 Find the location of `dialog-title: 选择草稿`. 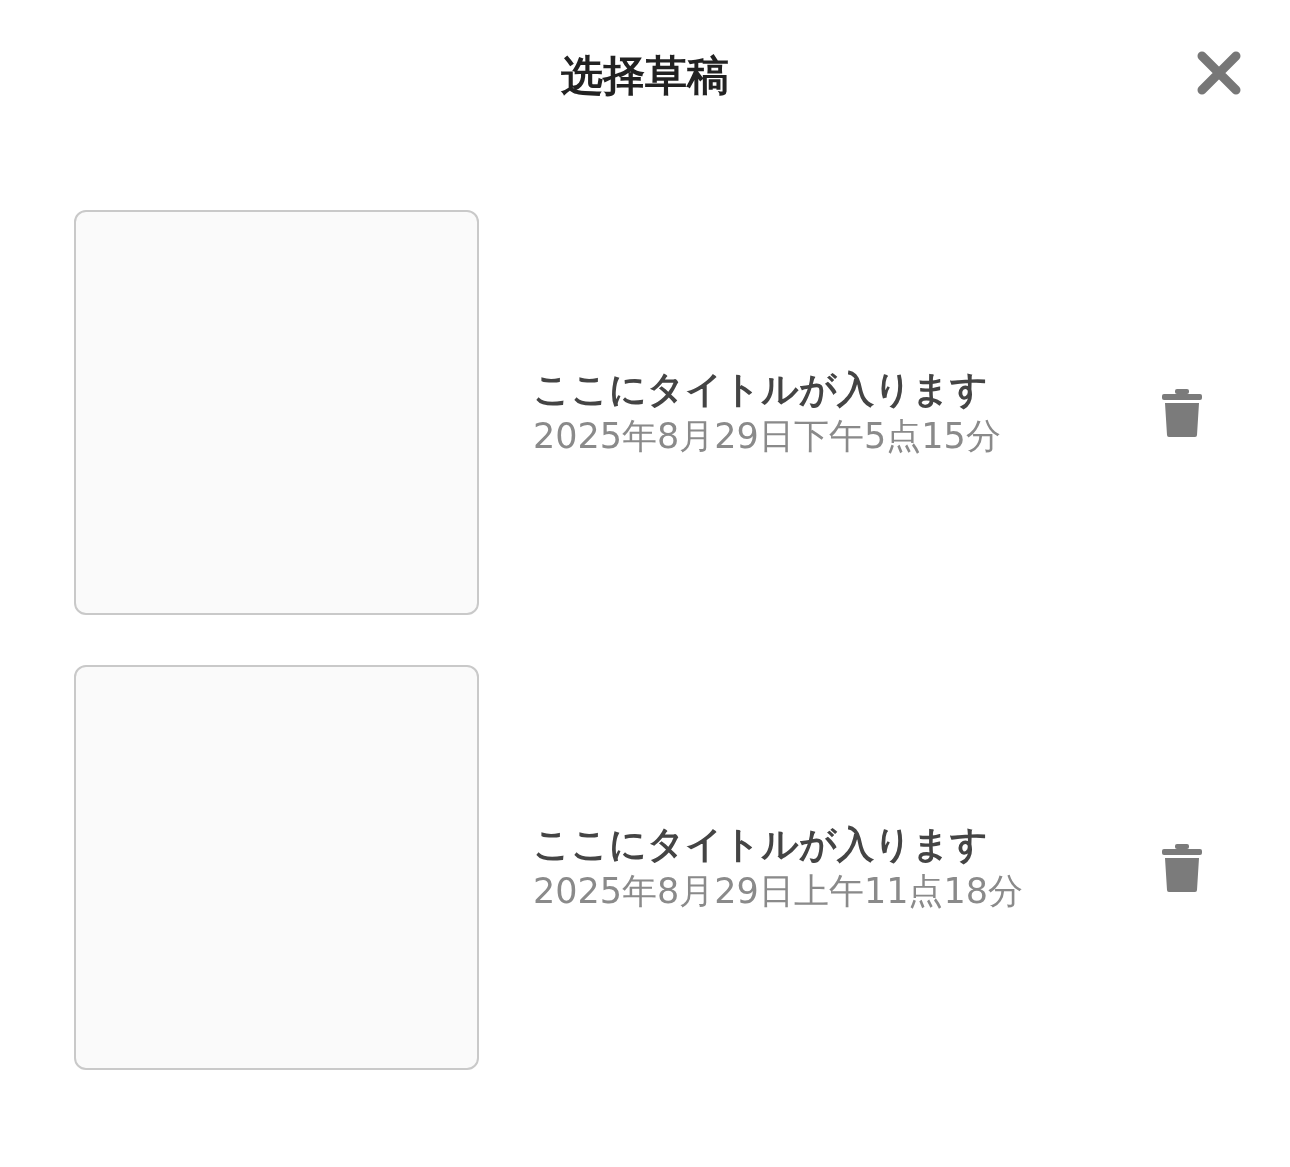

dialog-title: 选择草稿 is located at coordinates (645, 76).